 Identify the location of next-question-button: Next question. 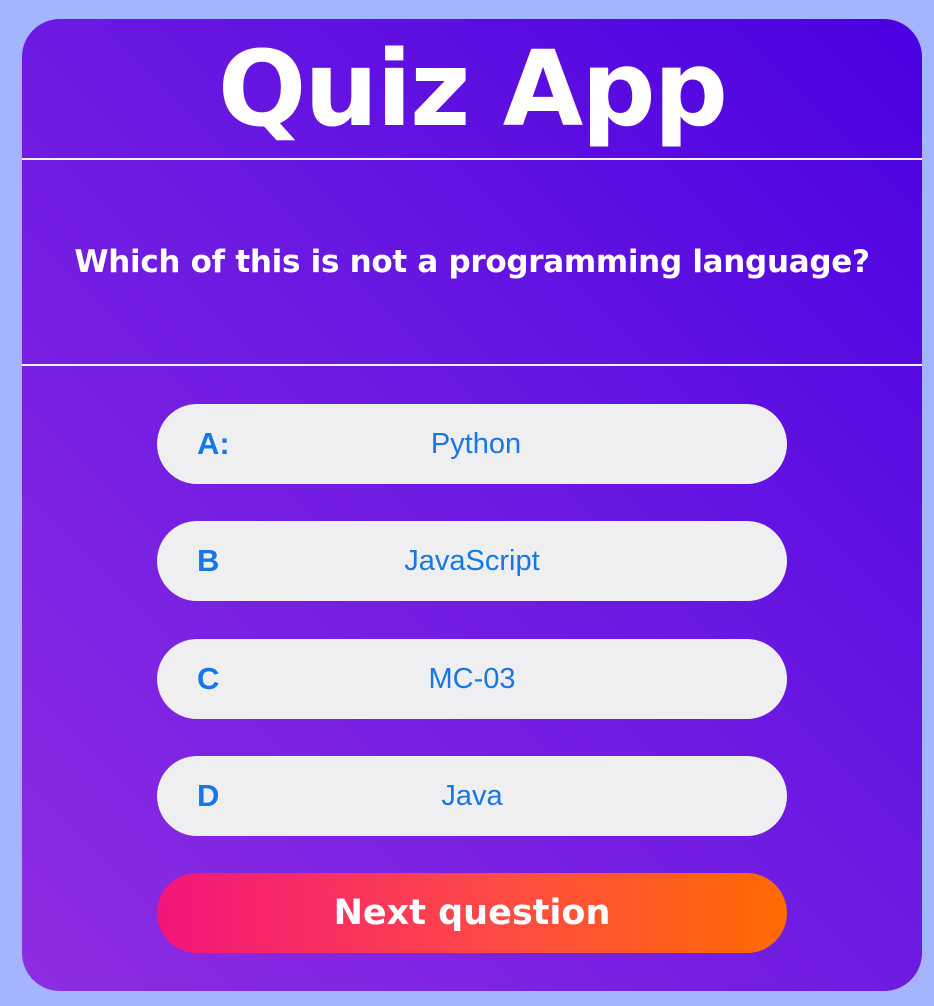
(472, 913).